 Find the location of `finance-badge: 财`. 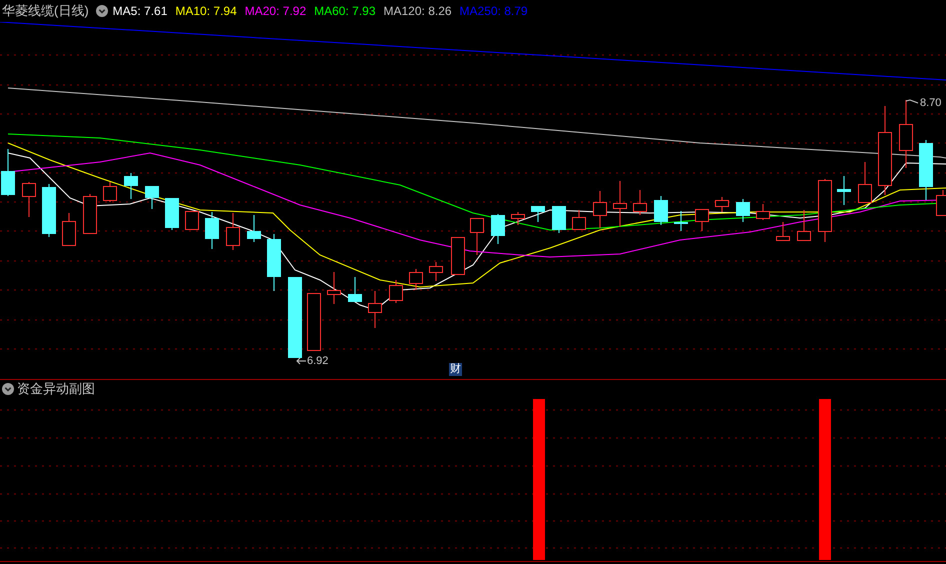

finance-badge: 财 is located at coordinates (455, 369).